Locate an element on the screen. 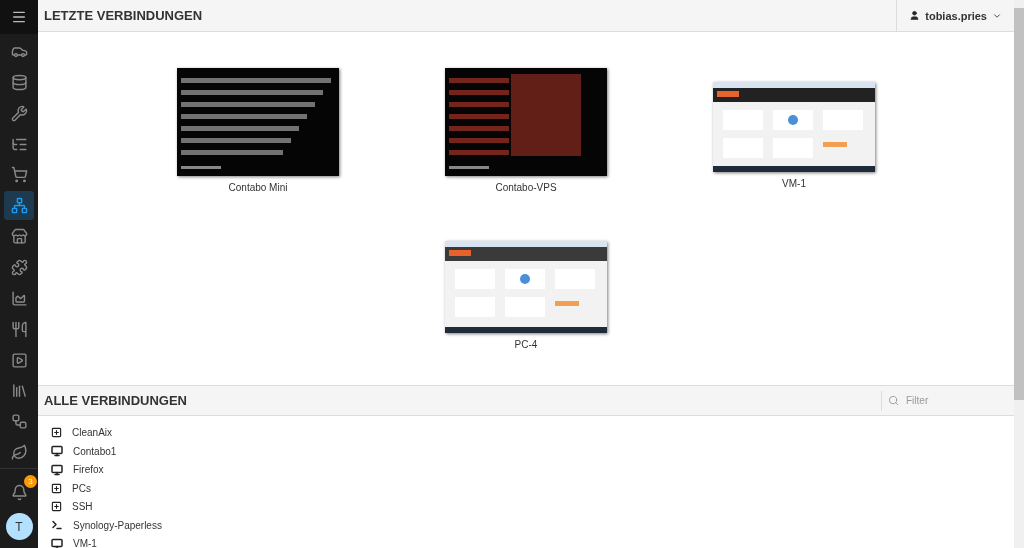  store-icon is located at coordinates (19, 237).